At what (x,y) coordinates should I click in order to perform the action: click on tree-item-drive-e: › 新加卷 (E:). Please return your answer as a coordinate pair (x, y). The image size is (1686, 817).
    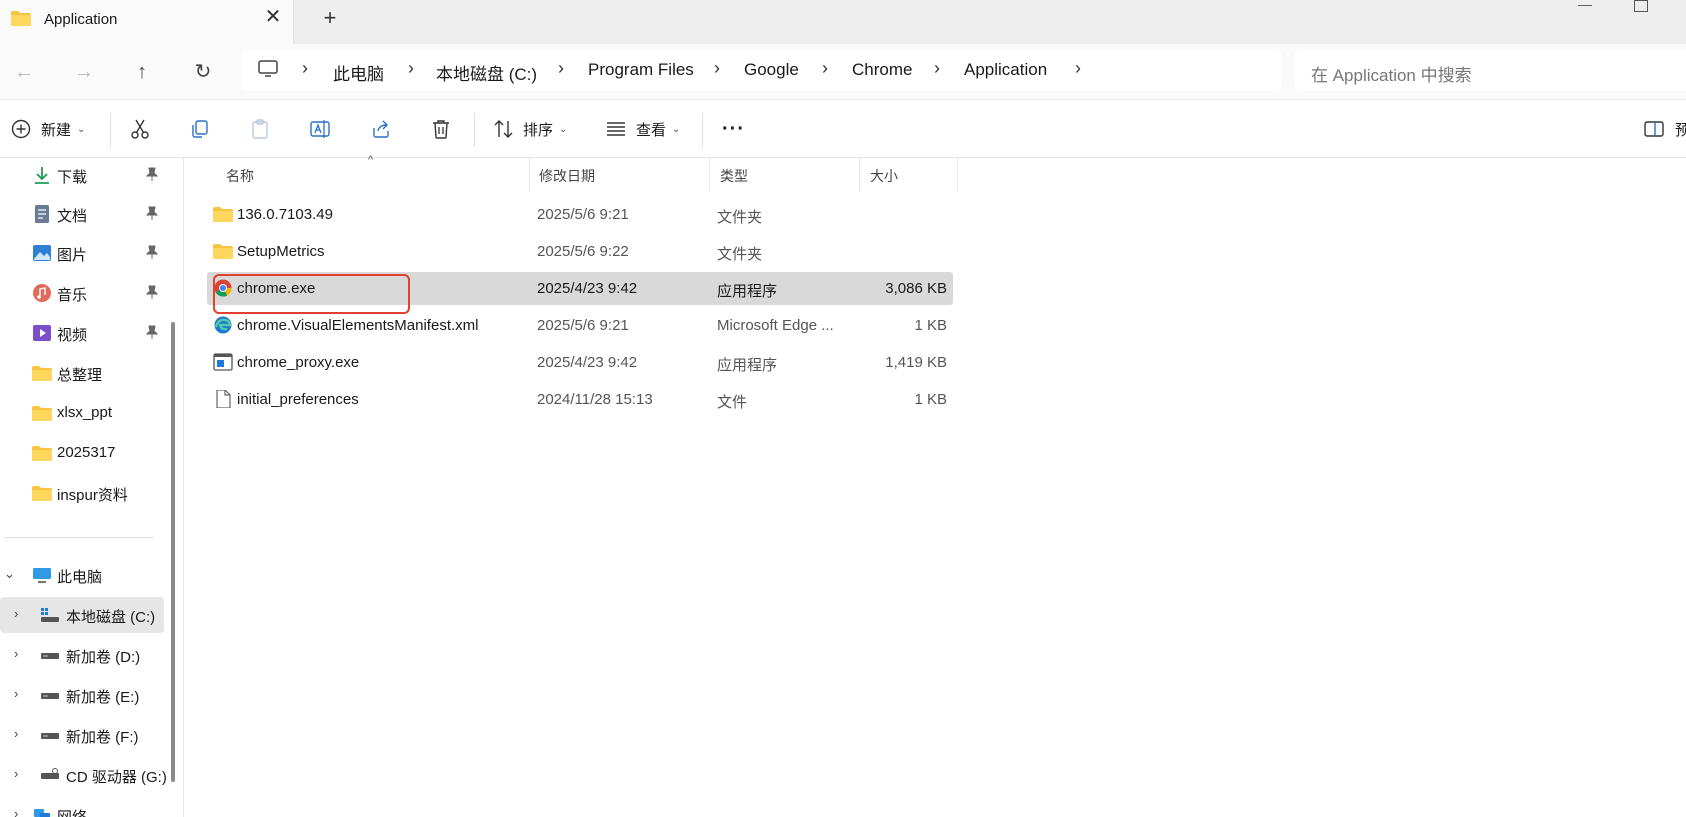
    Looking at the image, I should click on (82, 695).